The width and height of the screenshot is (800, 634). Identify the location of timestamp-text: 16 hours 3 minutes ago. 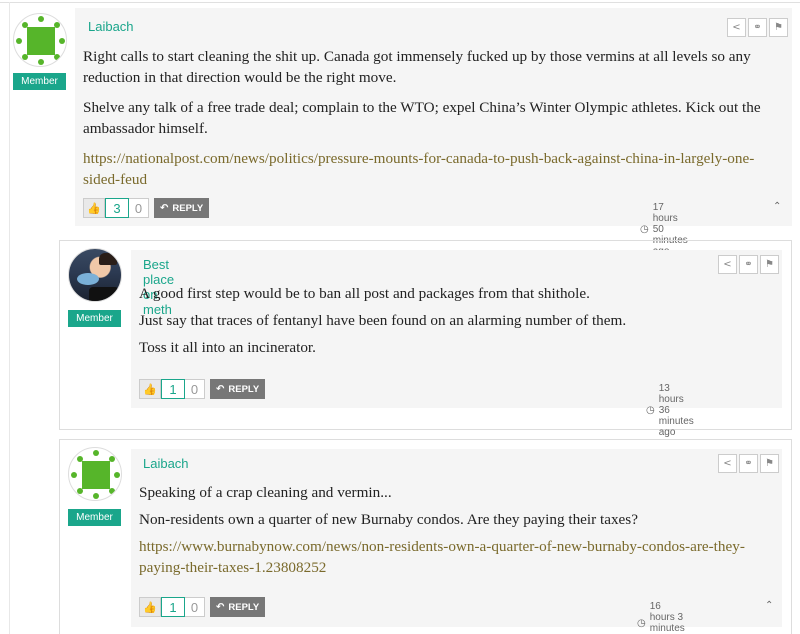
(667, 617).